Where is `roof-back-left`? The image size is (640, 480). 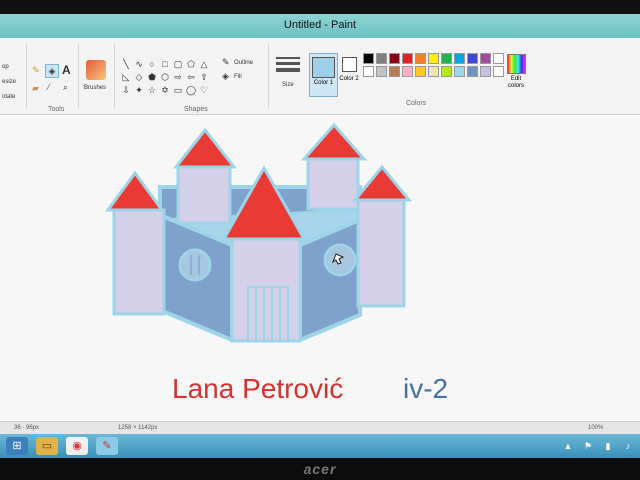
roof-back-left is located at coordinates (205, 148).